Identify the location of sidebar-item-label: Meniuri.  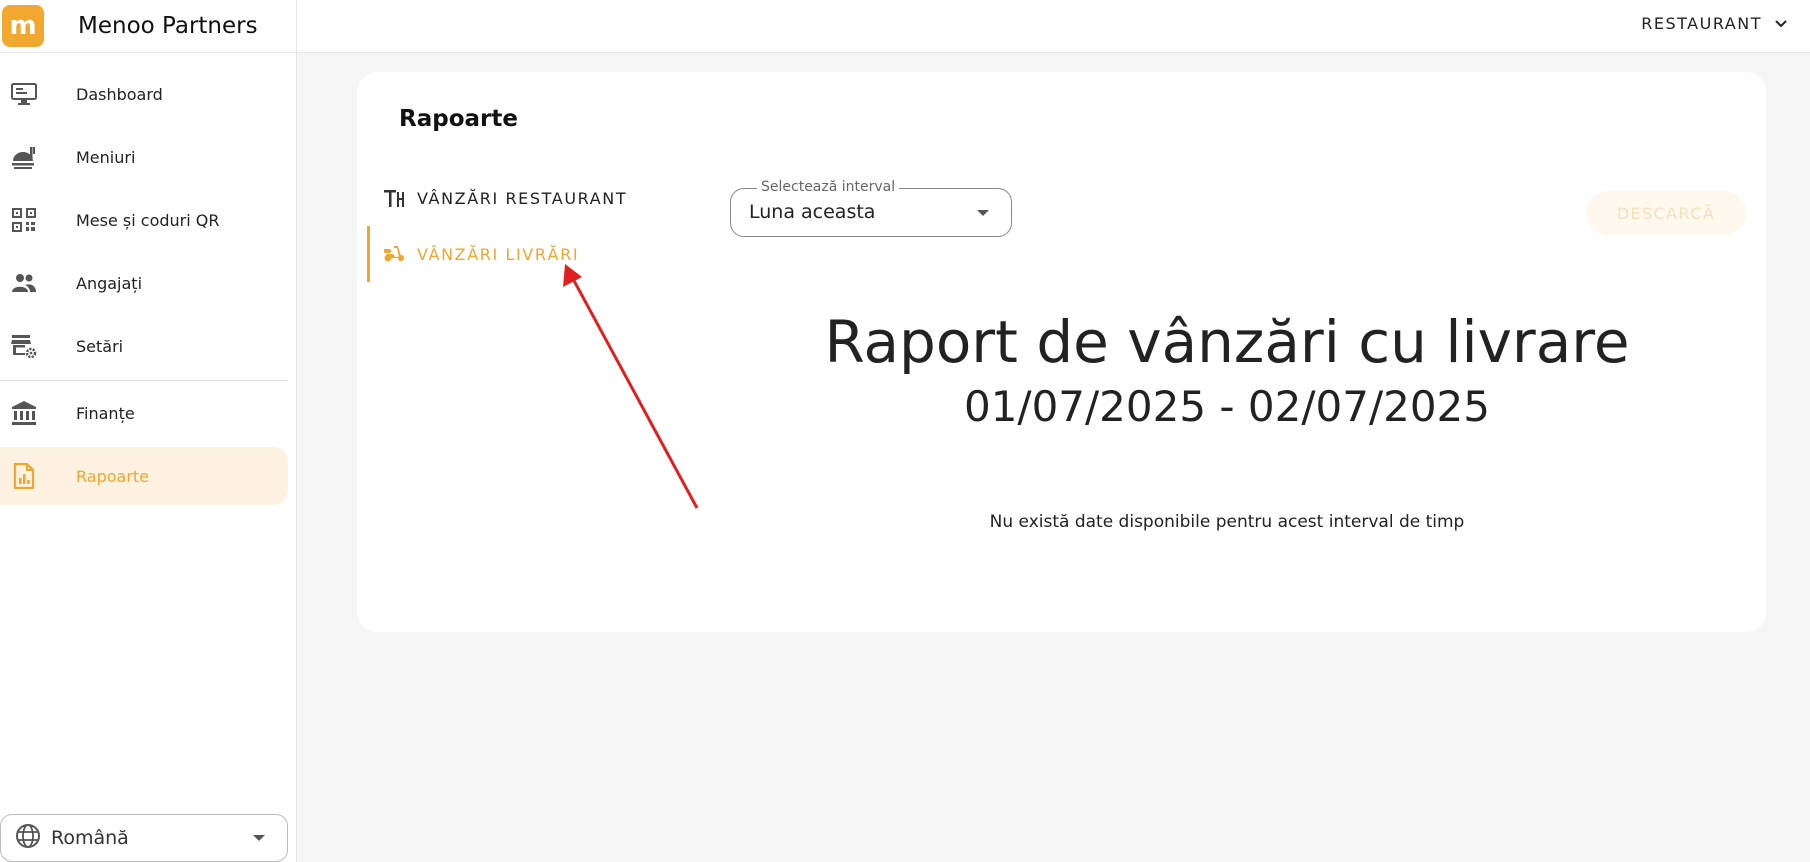
(106, 157).